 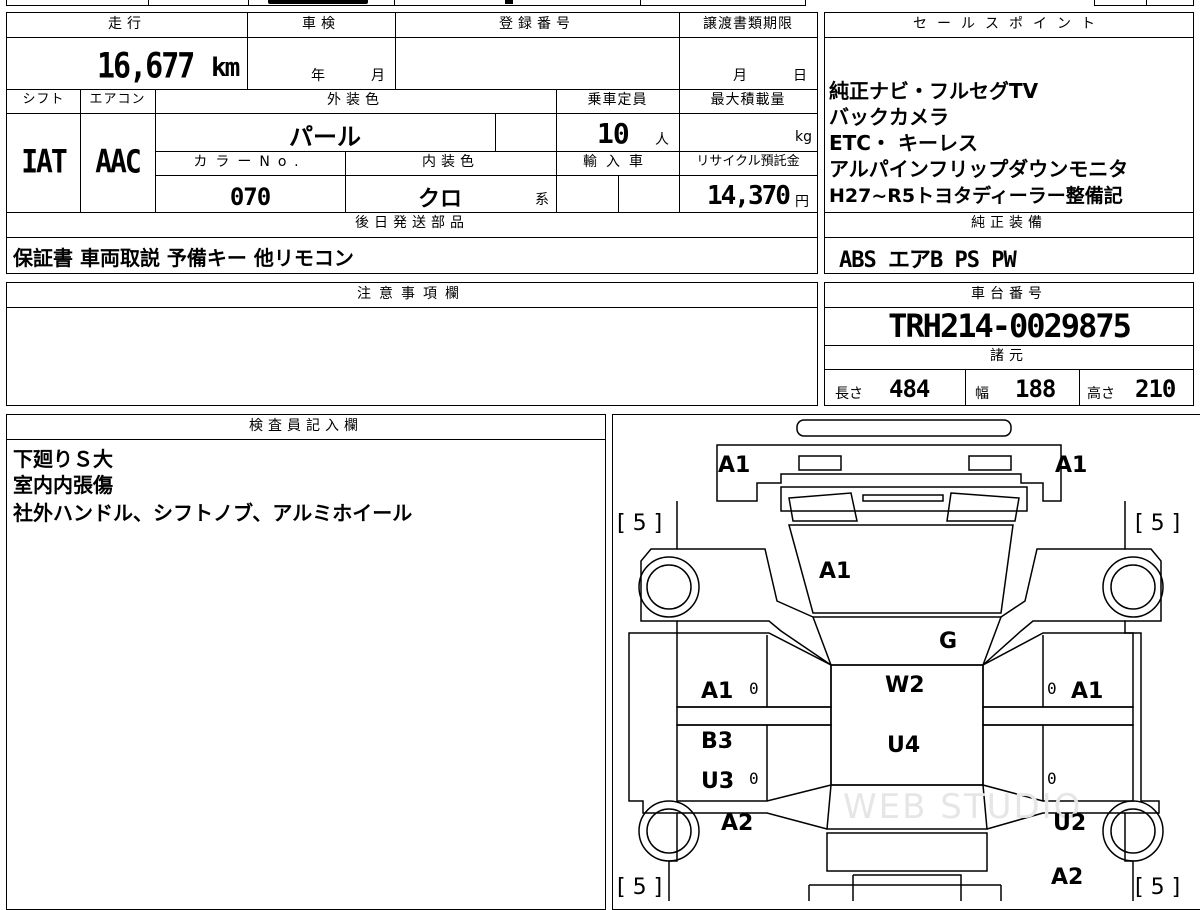 What do you see at coordinates (118, 161) in the screenshot?
I see `aircon-value: AAC` at bounding box center [118, 161].